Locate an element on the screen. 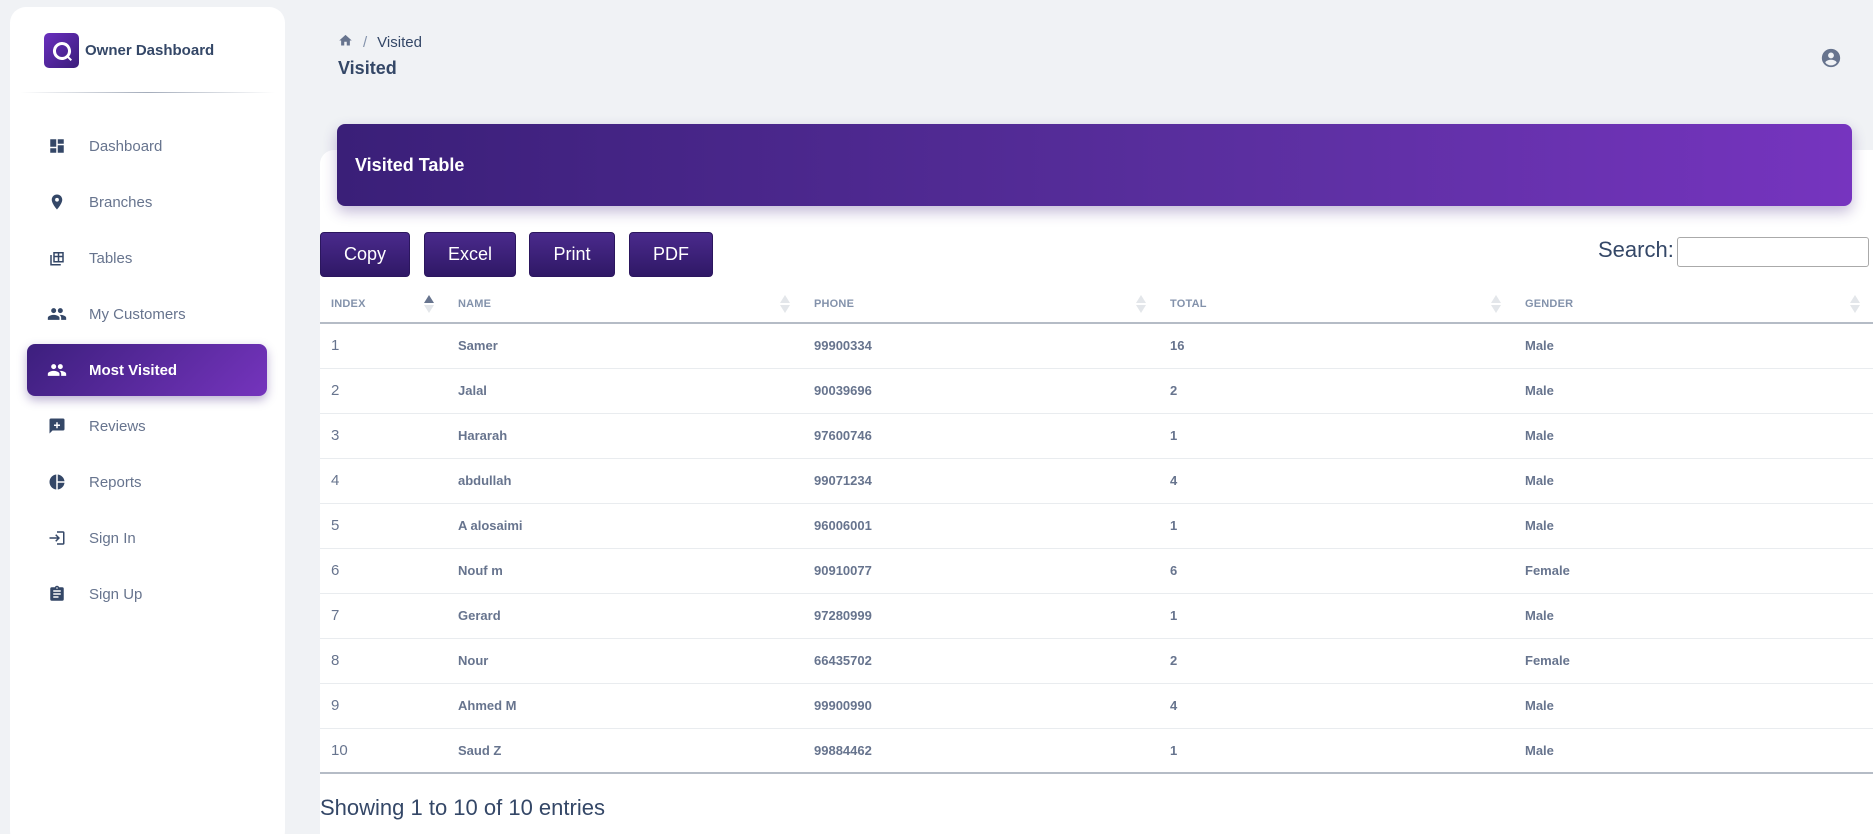 Image resolution: width=1873 pixels, height=834 pixels. sidebar-item-label: Tables is located at coordinates (111, 258).